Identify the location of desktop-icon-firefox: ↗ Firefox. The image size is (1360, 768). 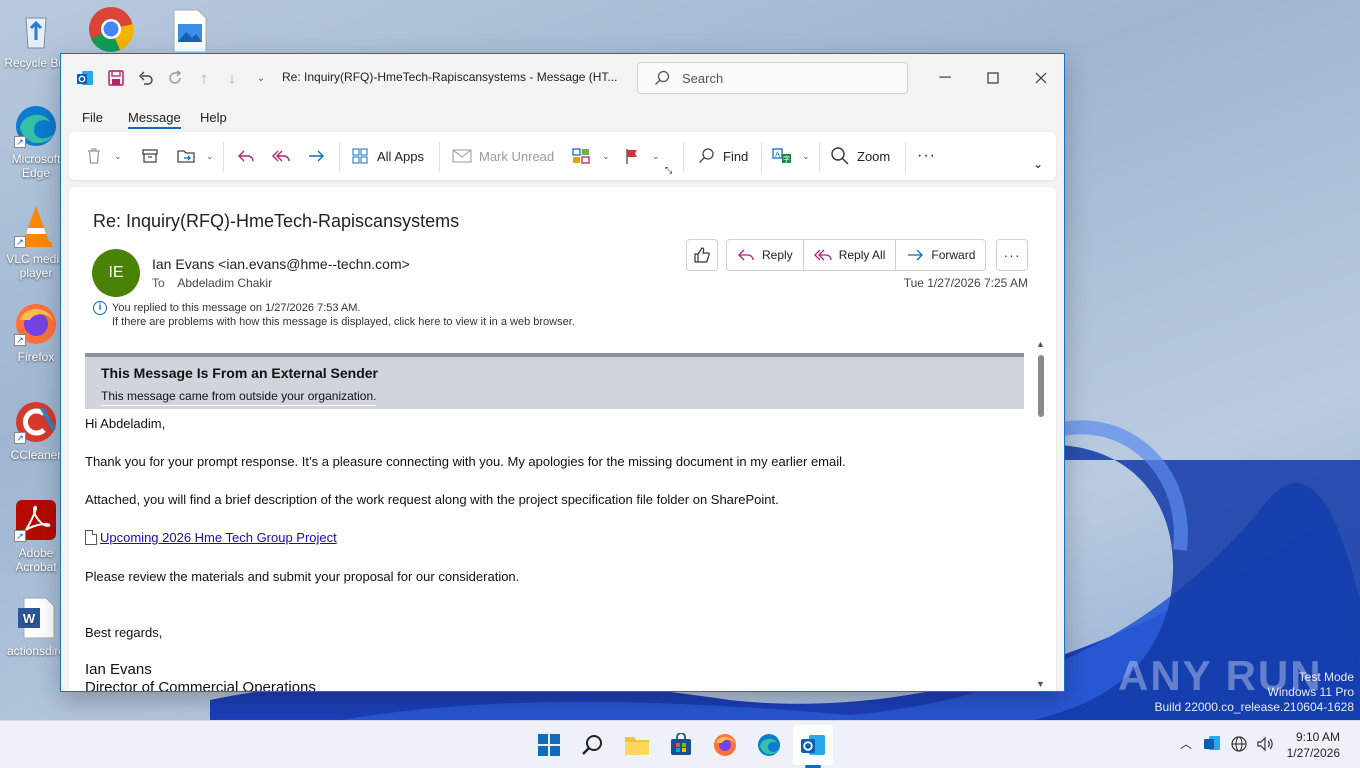
(36, 333).